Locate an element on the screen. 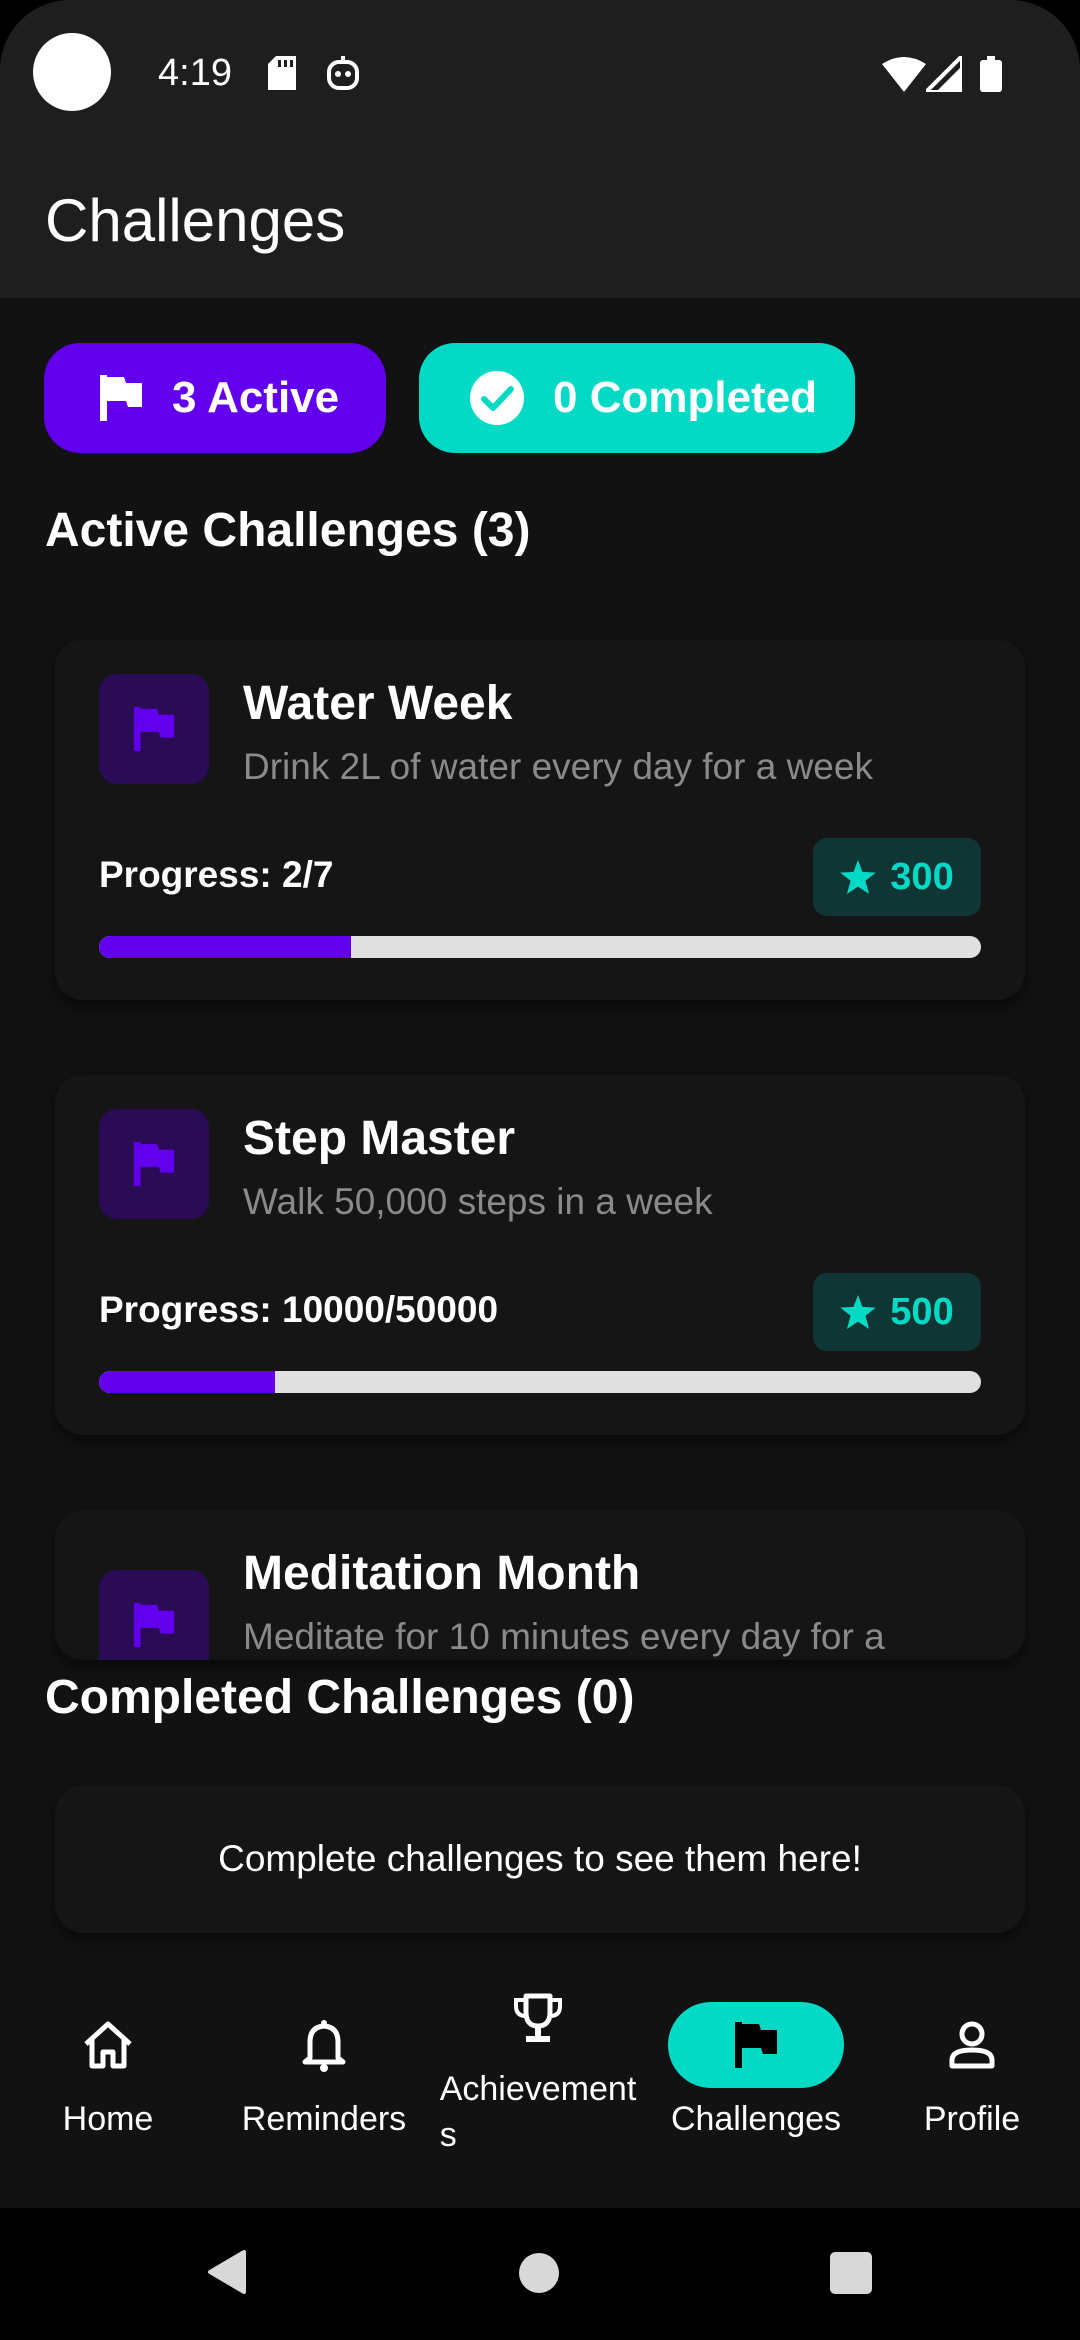  completed-challenges-heading: Completed Challenges (0) is located at coordinates (340, 1697).